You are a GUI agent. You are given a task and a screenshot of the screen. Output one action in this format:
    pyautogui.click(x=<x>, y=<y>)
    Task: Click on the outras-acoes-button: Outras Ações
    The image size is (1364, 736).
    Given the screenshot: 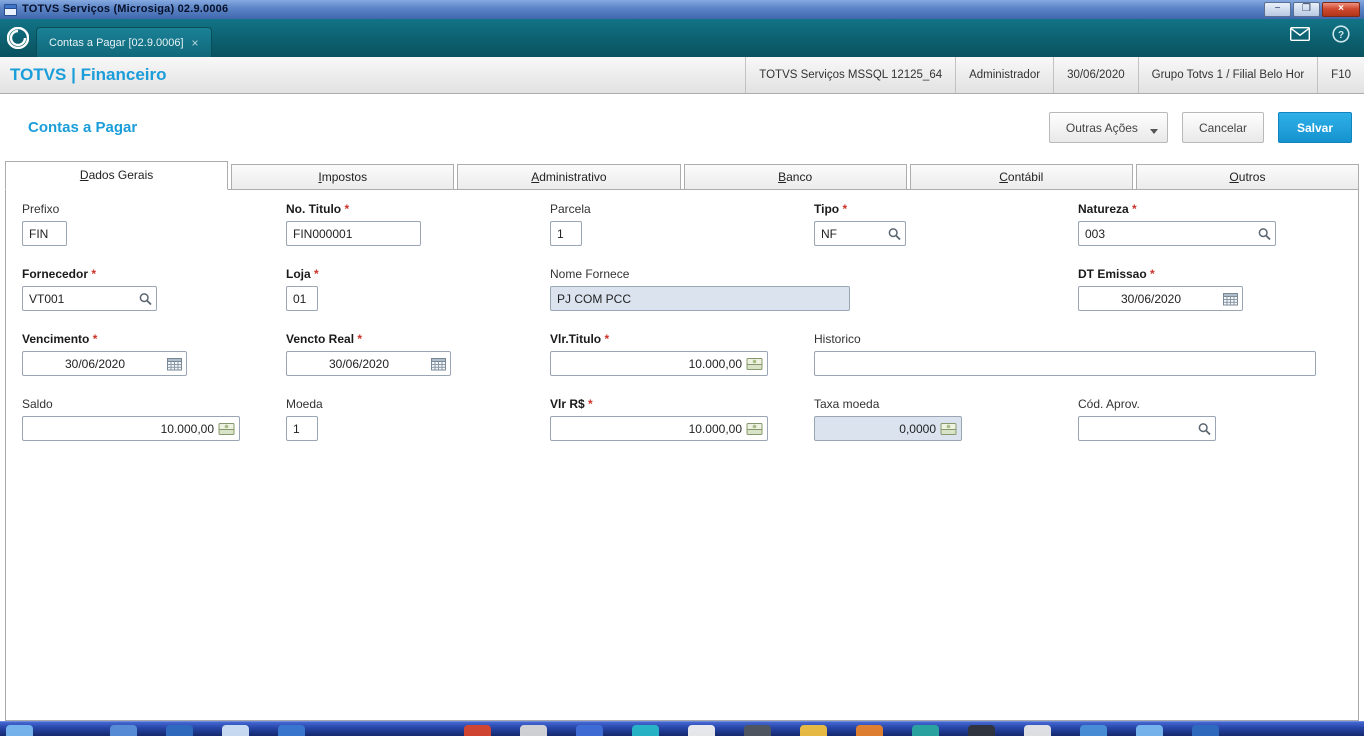 What is the action you would take?
    pyautogui.click(x=1108, y=127)
    